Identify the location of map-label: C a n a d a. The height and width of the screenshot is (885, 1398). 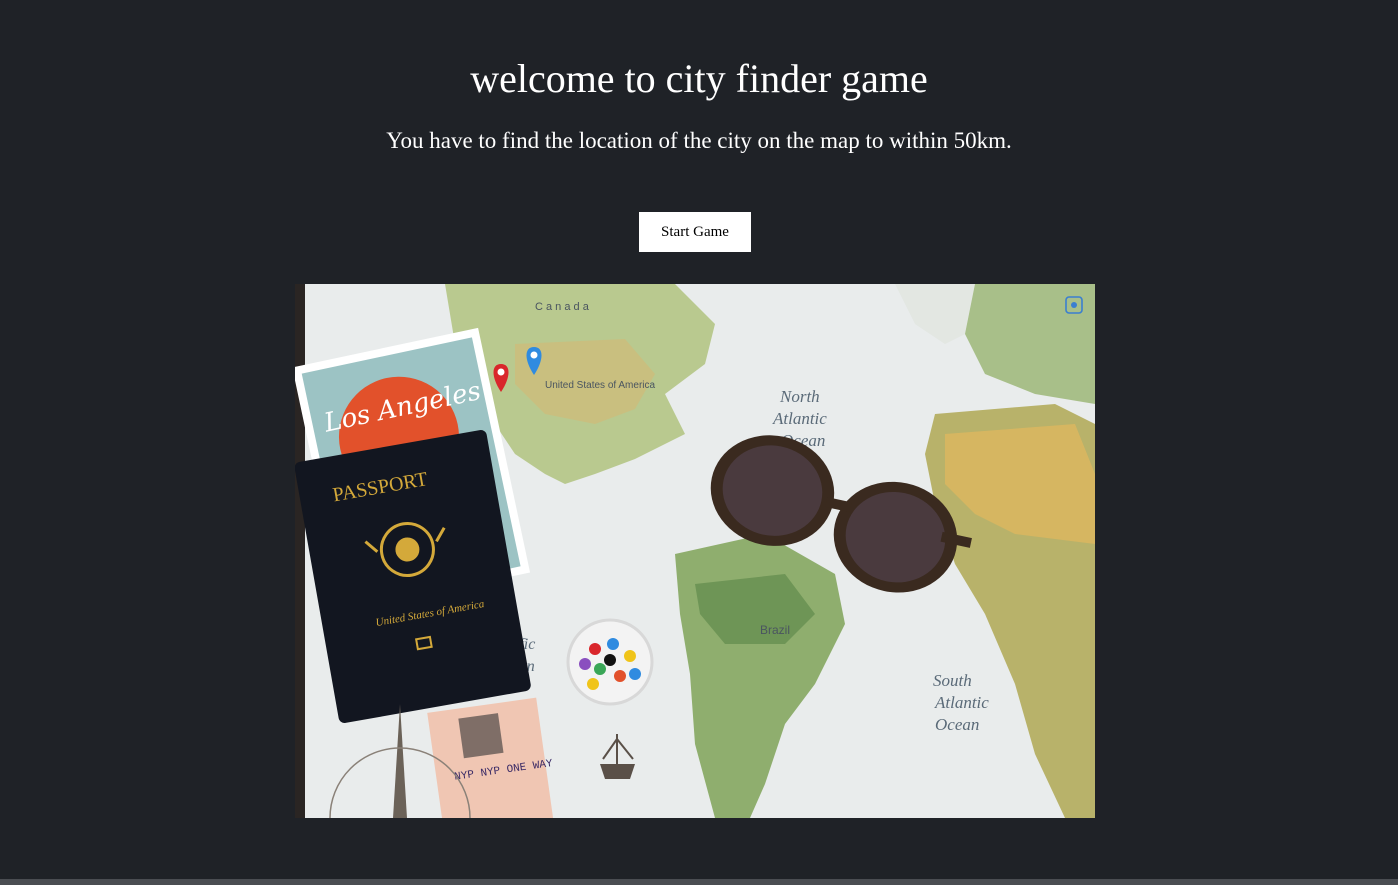
(562, 307).